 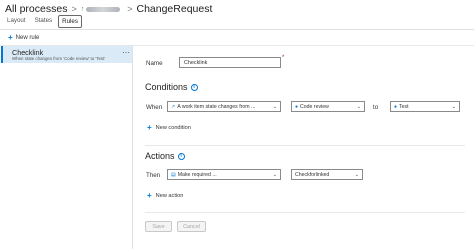 I want to click on new-action-button: + New action, so click(x=165, y=195).